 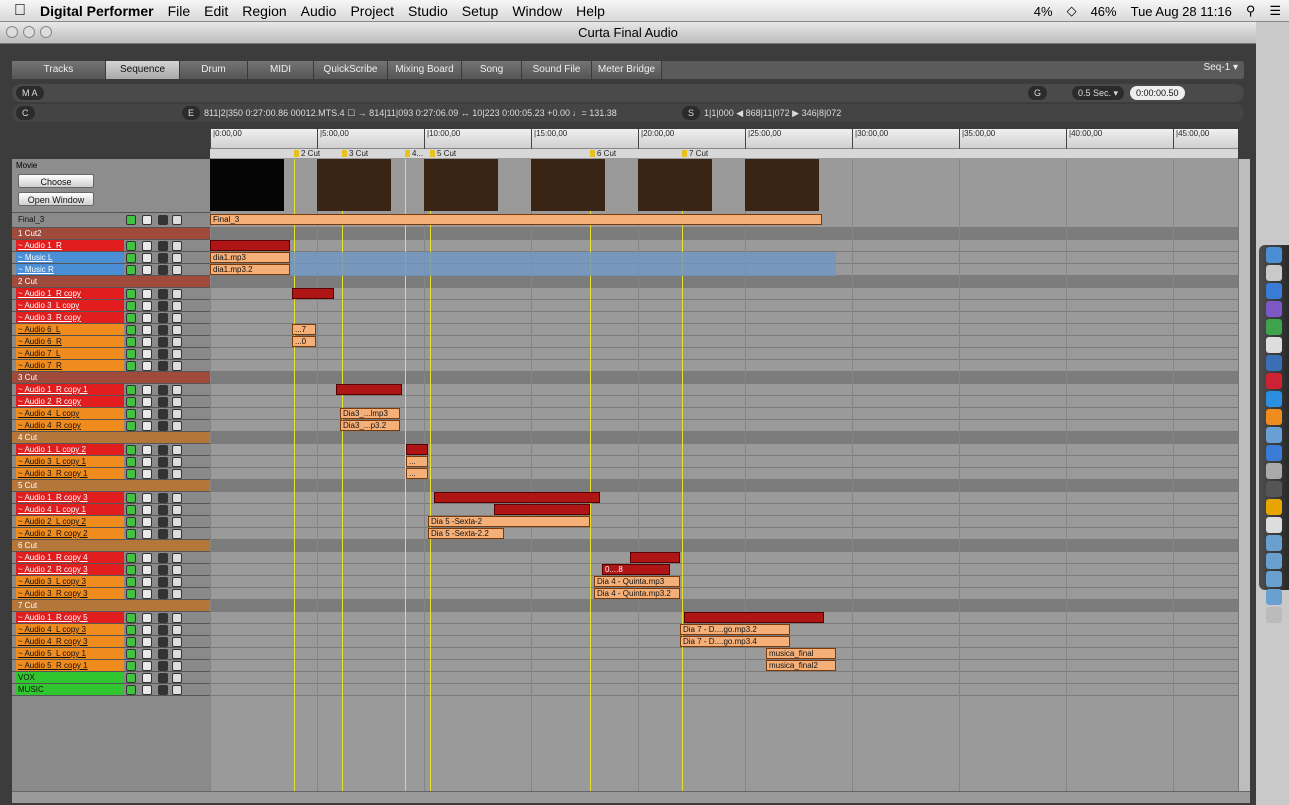 What do you see at coordinates (70, 533) in the screenshot?
I see `track-name: ~ Audio 2_R copy 2` at bounding box center [70, 533].